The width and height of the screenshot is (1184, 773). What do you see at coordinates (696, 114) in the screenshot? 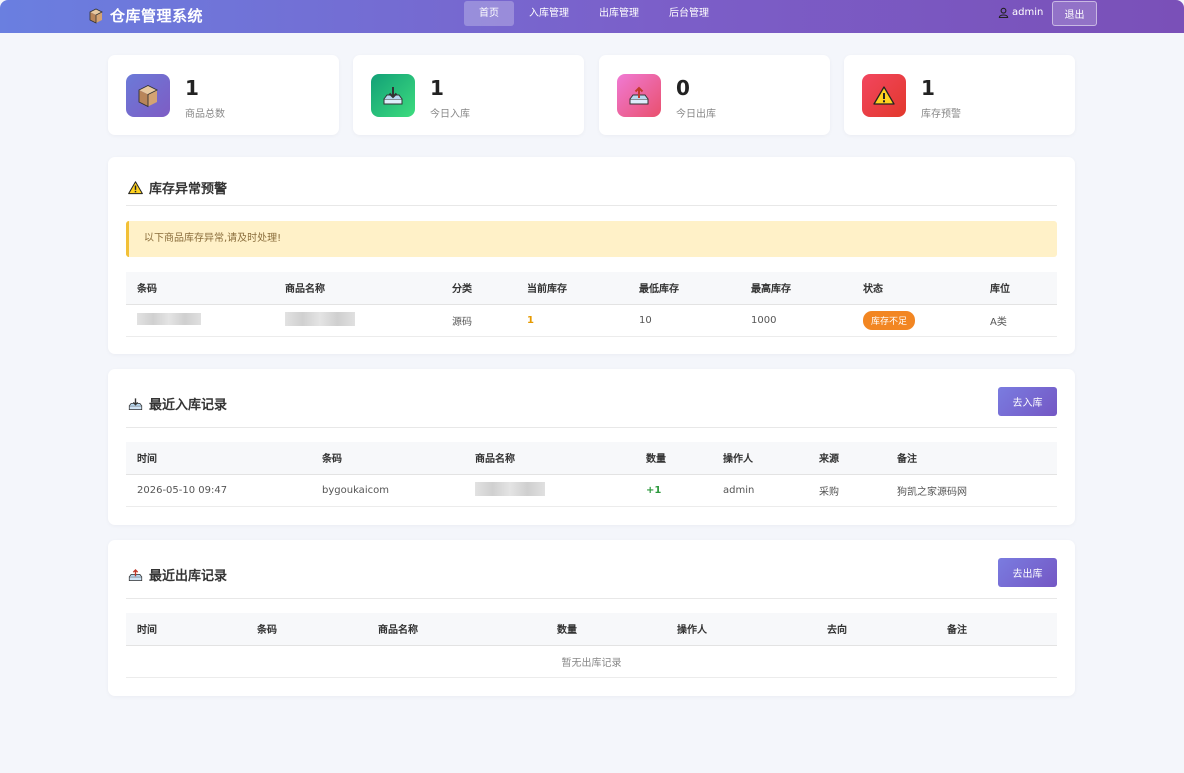
I see `stat-label: 今日出库` at bounding box center [696, 114].